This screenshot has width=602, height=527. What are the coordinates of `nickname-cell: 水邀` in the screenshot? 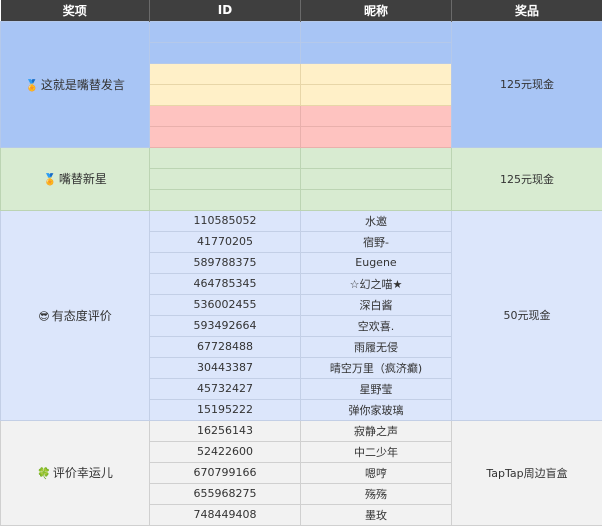 It's located at (376, 220).